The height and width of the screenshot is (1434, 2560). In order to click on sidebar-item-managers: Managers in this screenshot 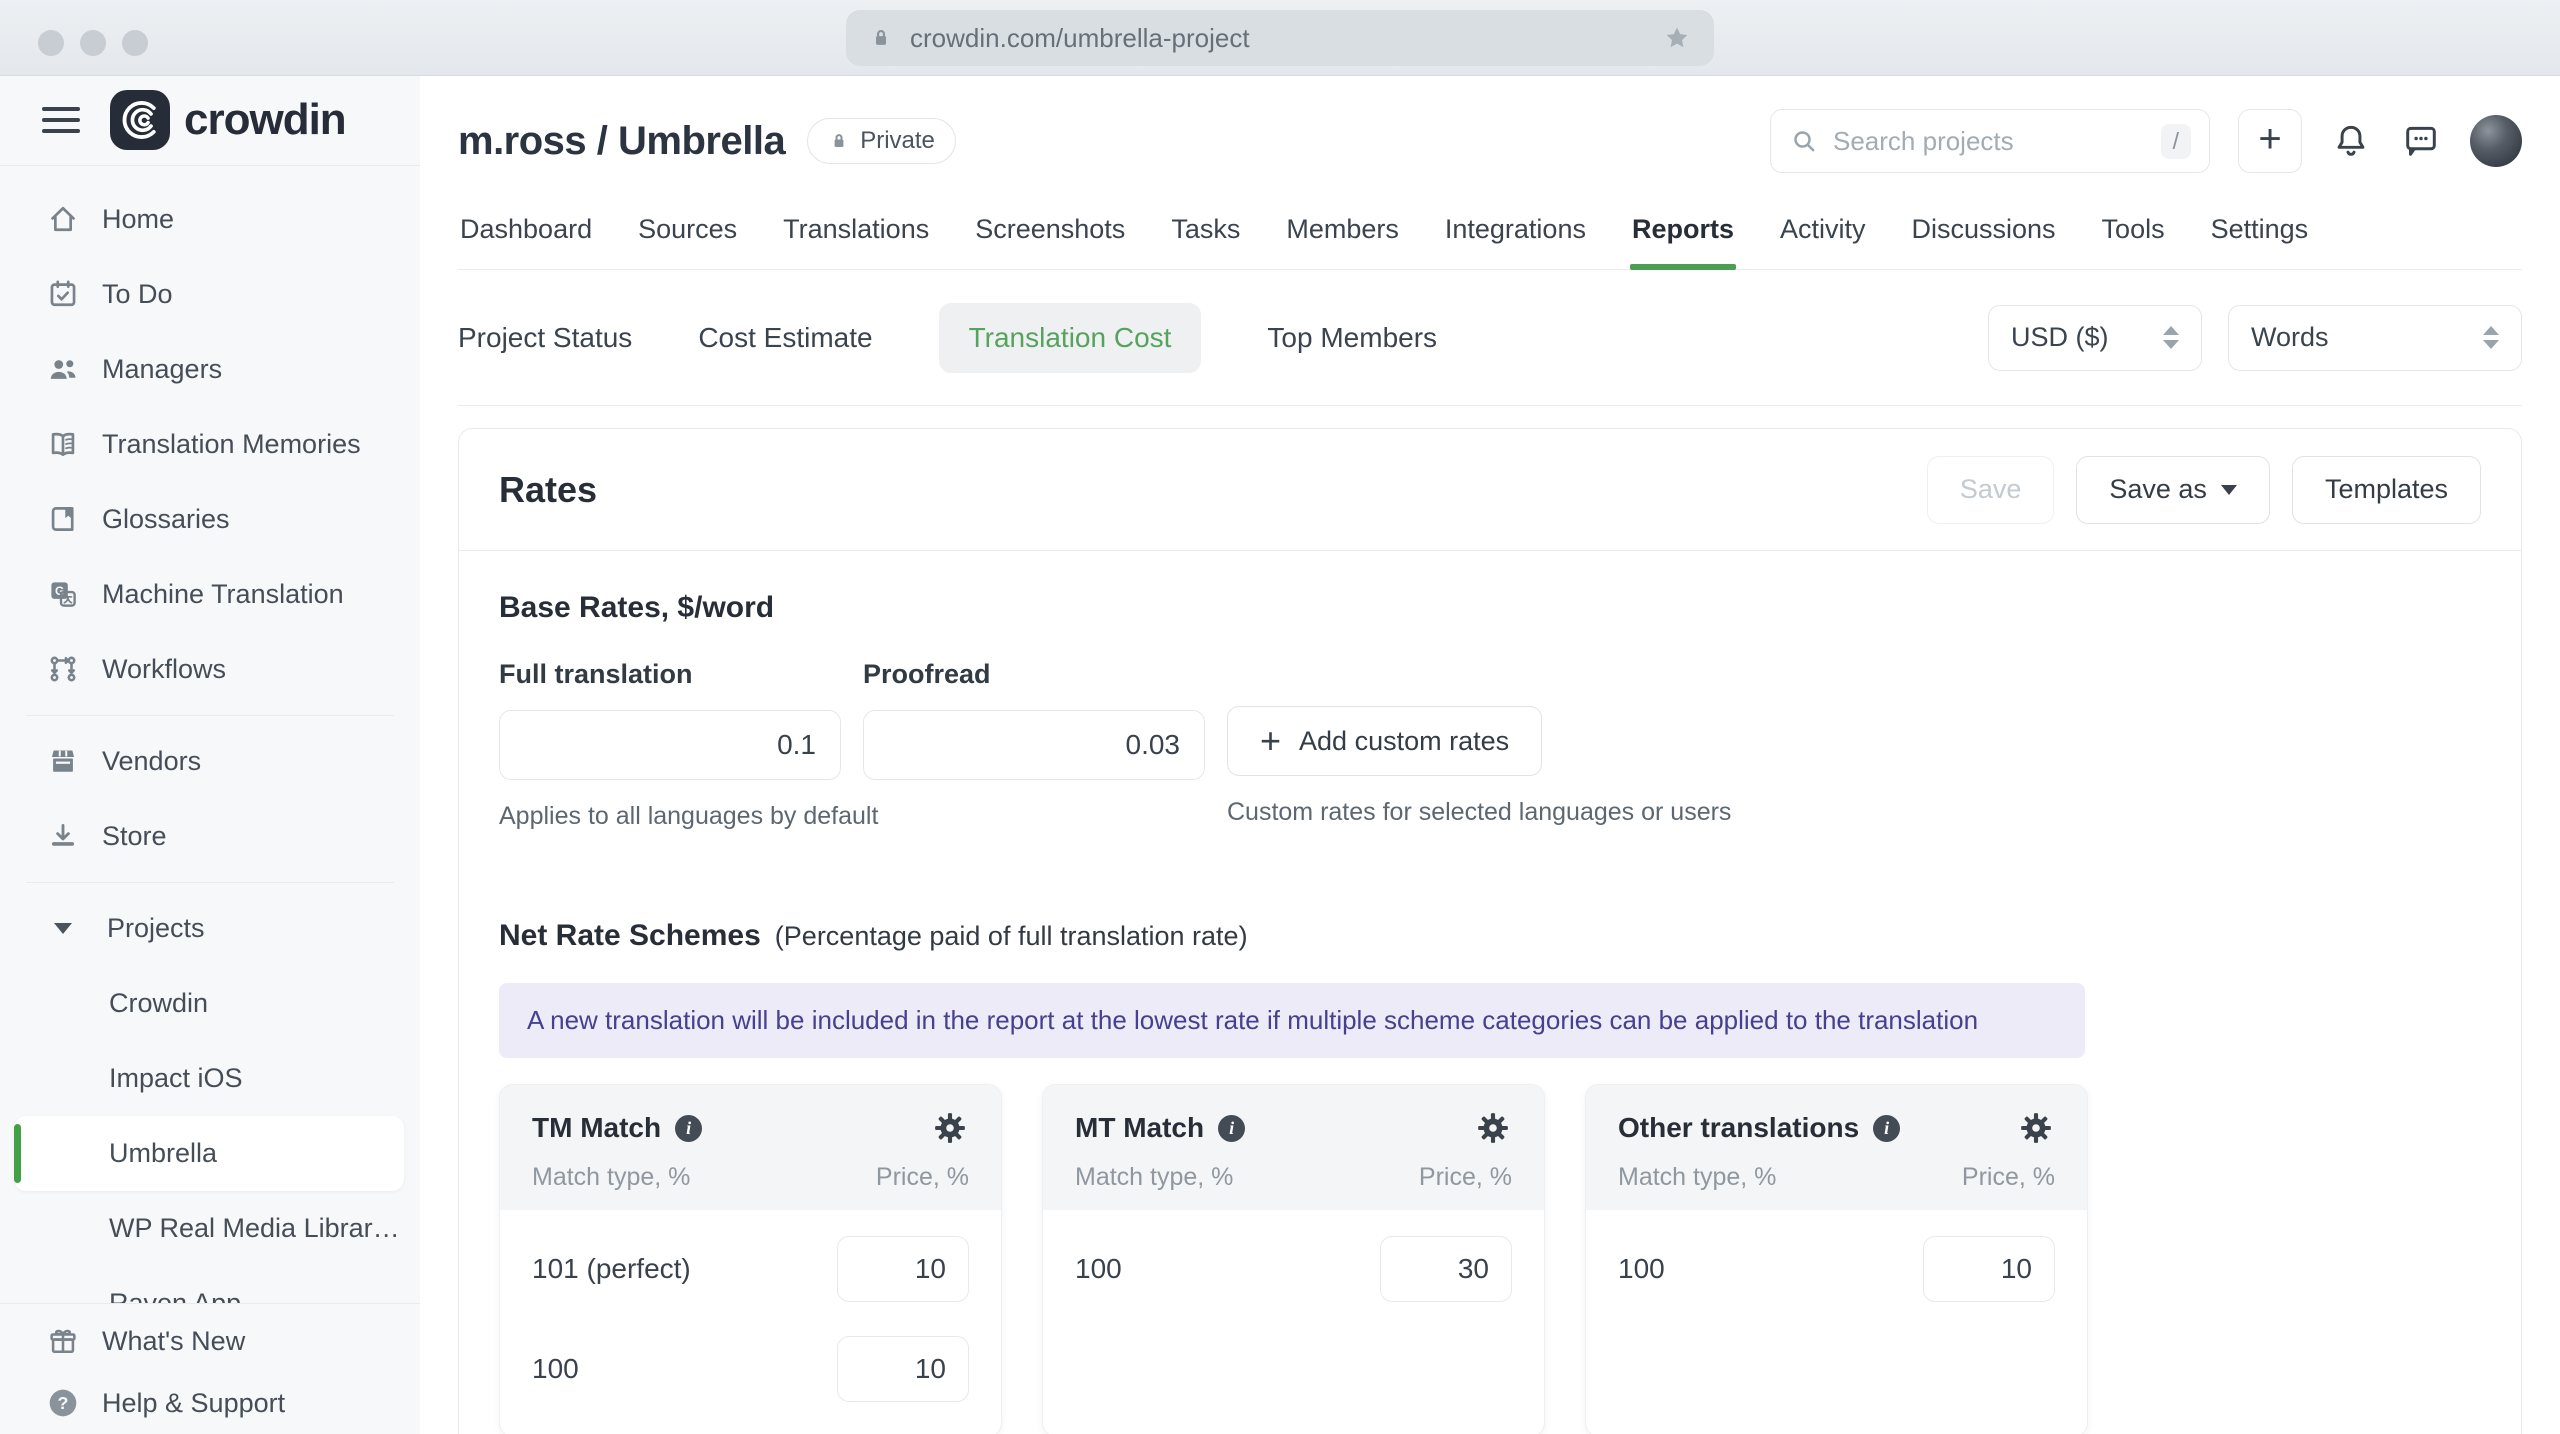, I will do `click(210, 369)`.